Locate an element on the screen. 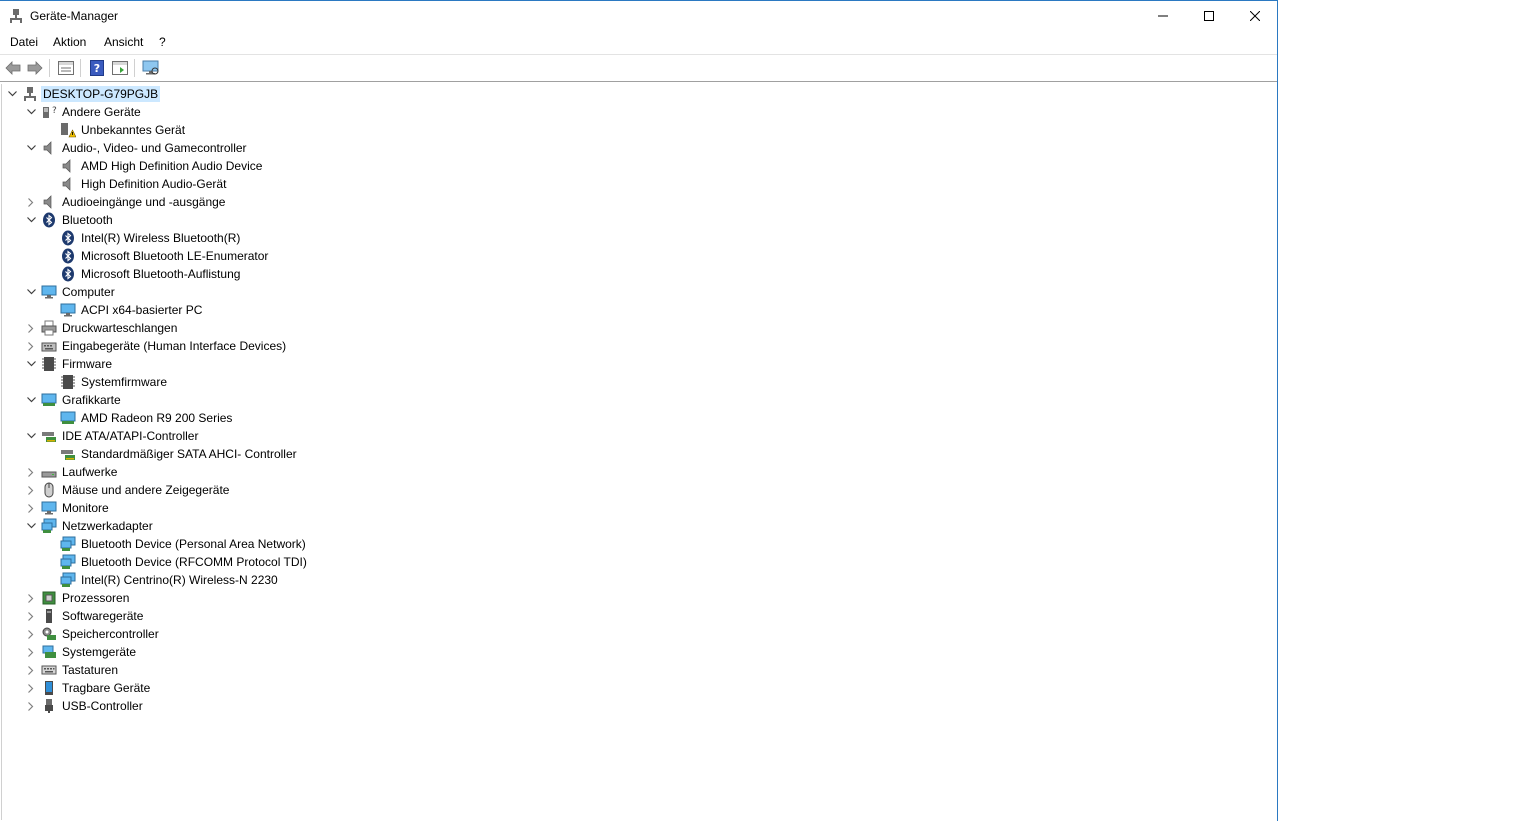  tree-category: Monitore is located at coordinates (67, 508).